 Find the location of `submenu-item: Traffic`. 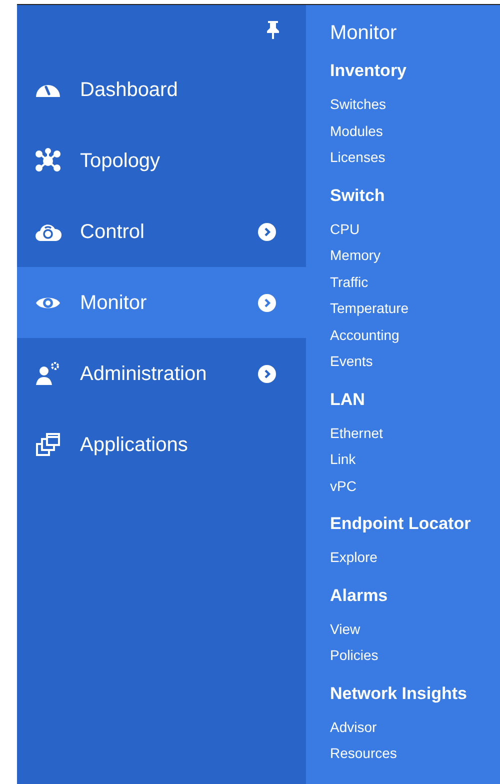

submenu-item: Traffic is located at coordinates (415, 281).